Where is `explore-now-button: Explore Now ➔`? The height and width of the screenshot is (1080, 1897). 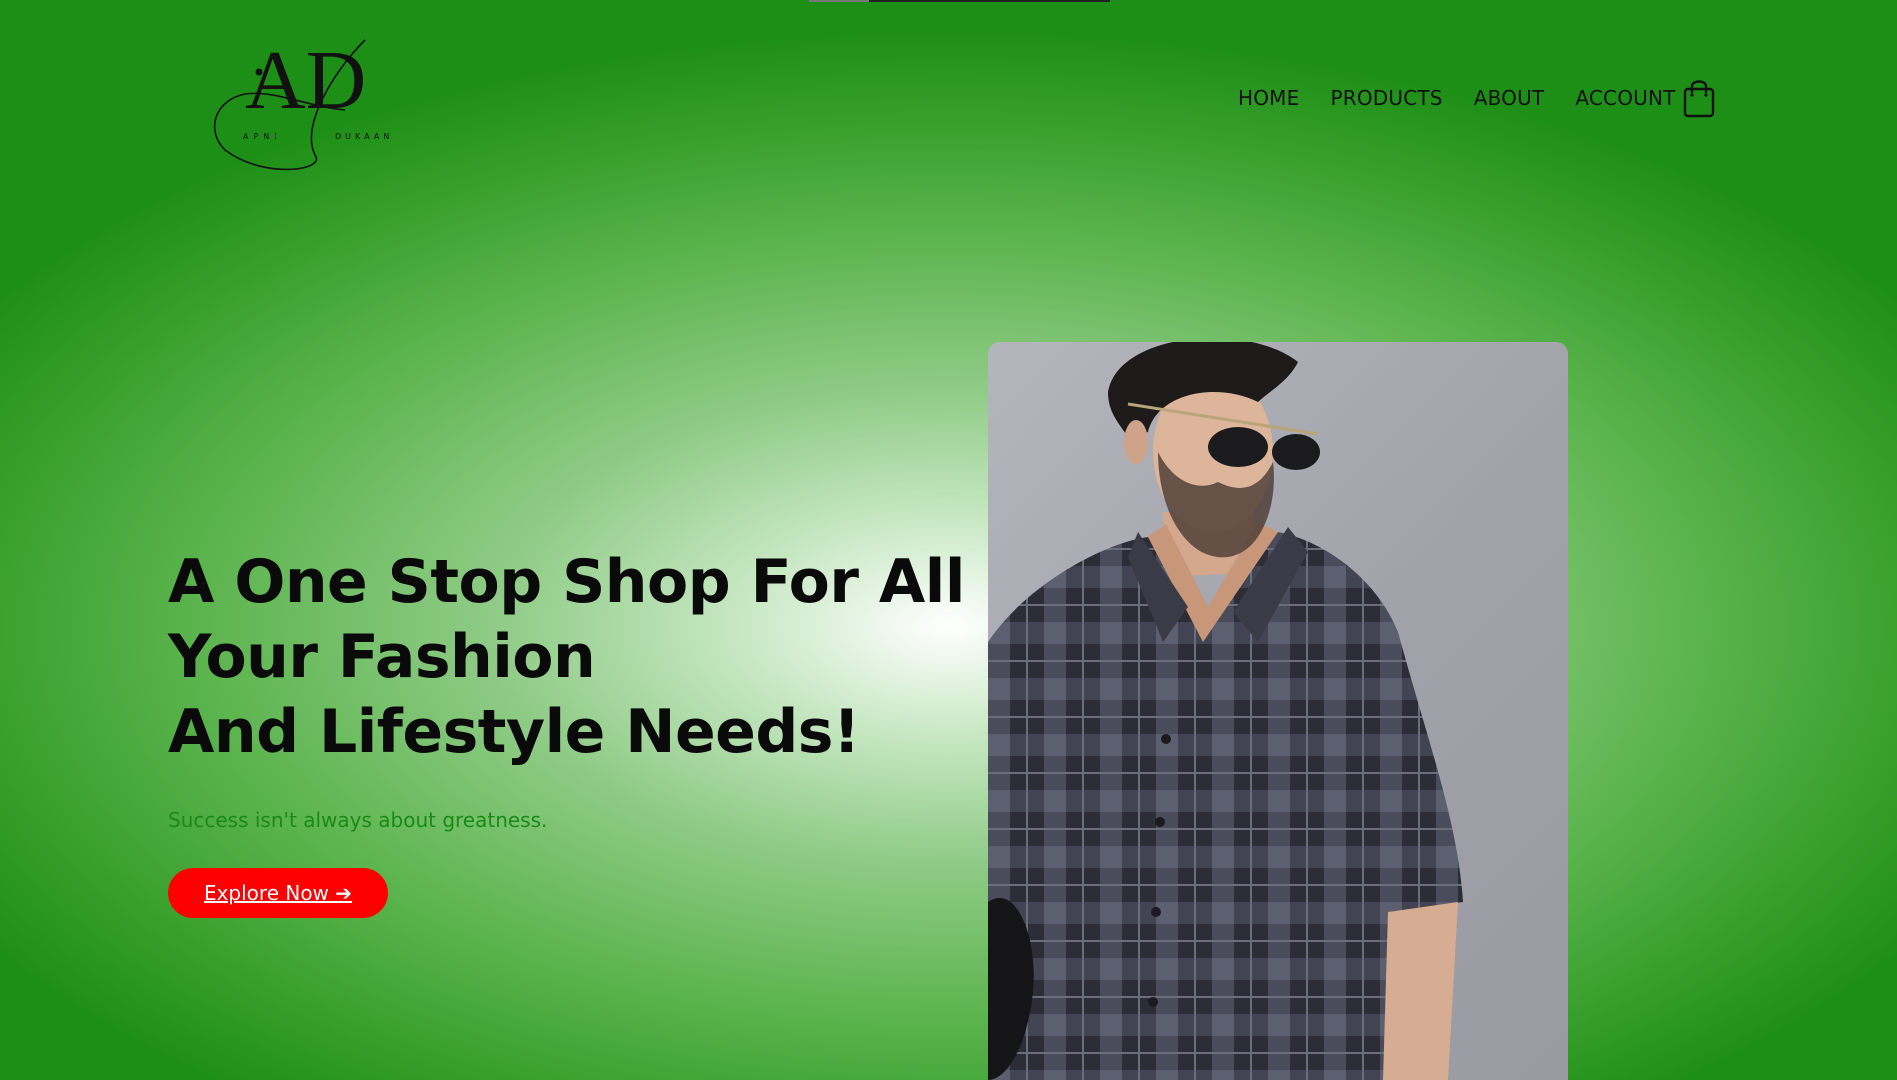
explore-now-button: Explore Now ➔ is located at coordinates (278, 893).